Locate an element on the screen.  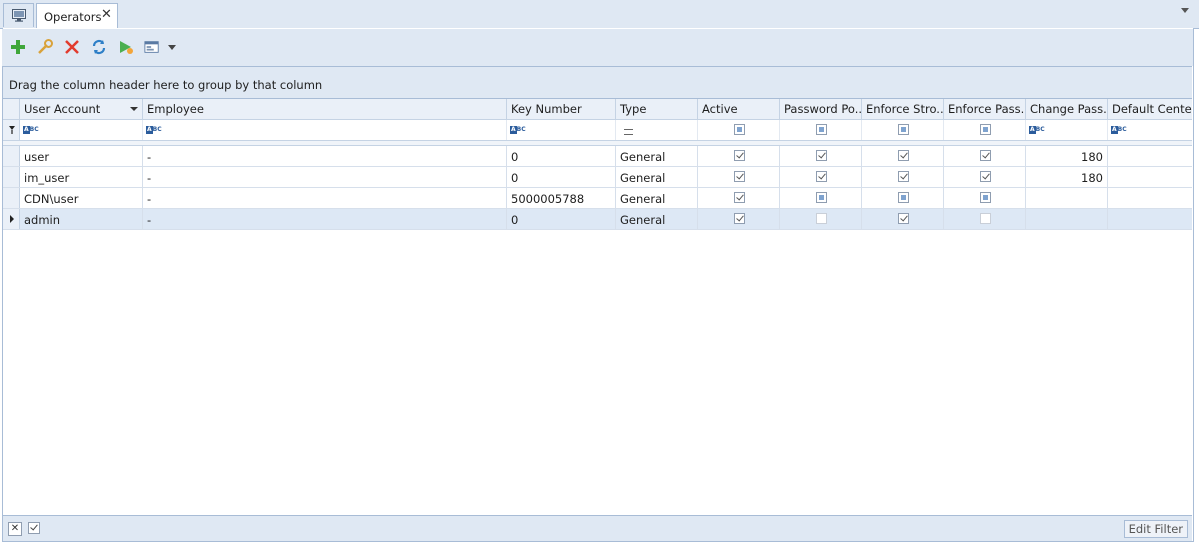
table-cell-account: im_user is located at coordinates (81, 177).